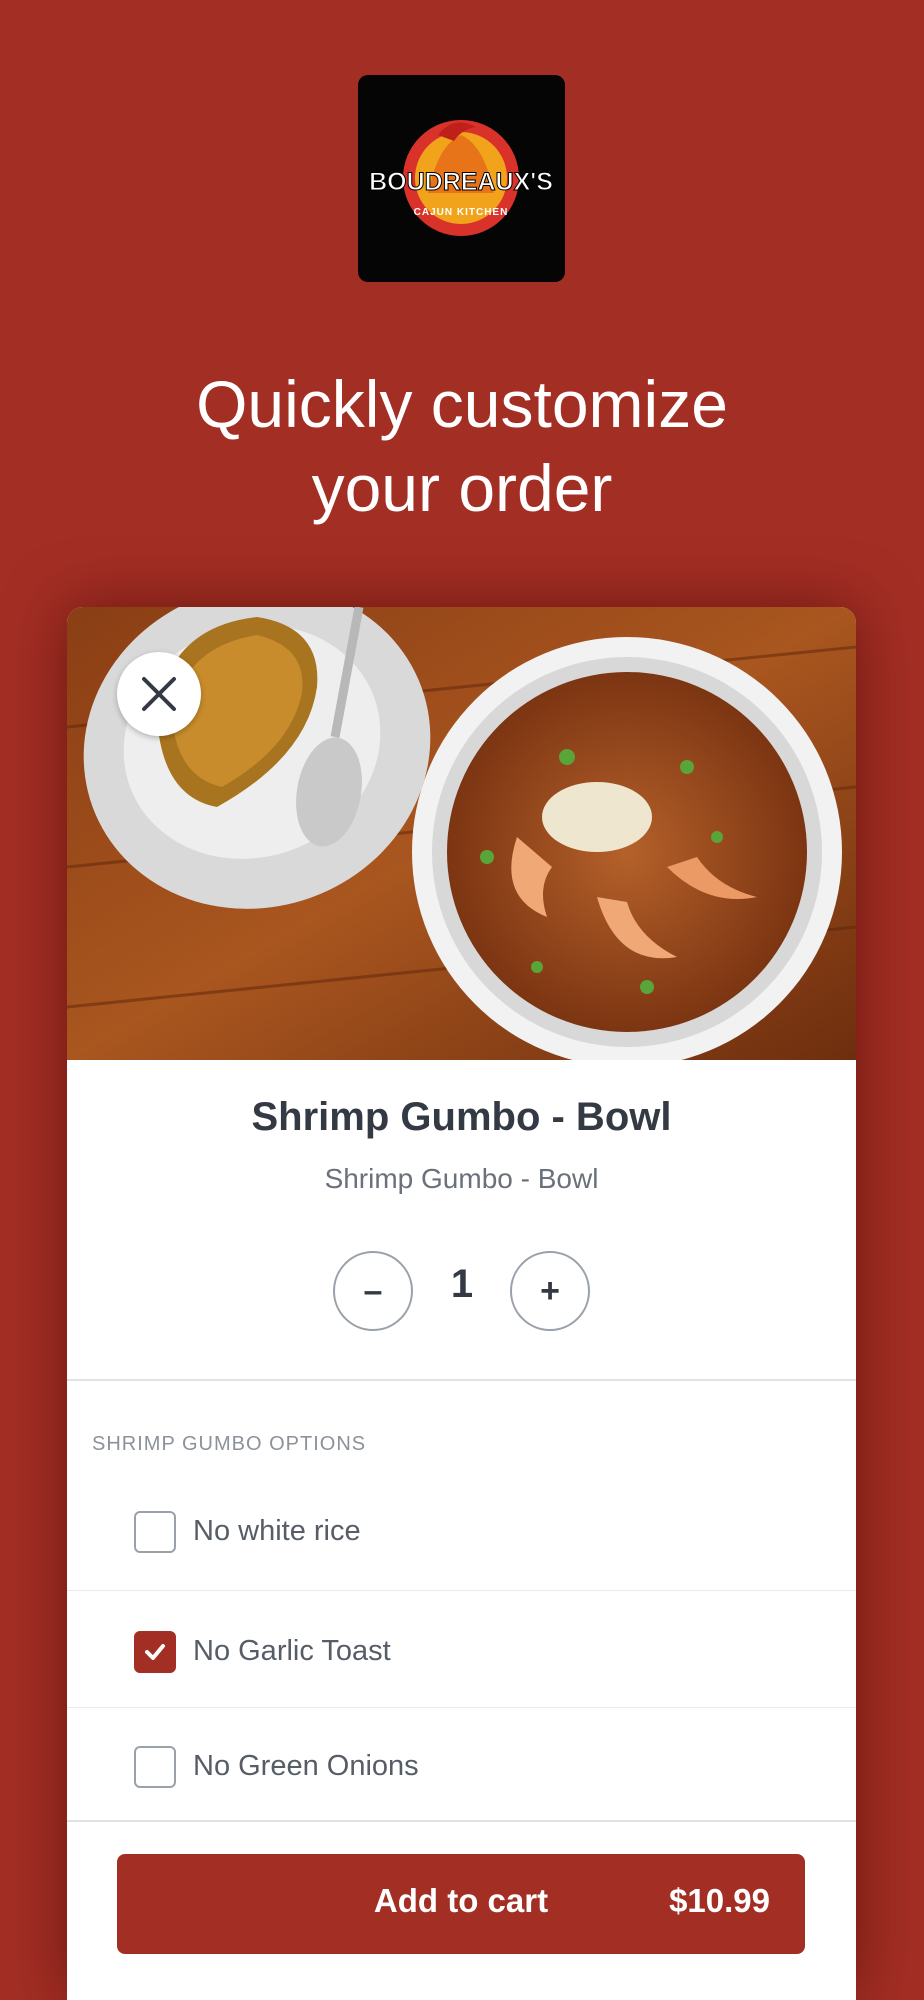  What do you see at coordinates (550, 1291) in the screenshot?
I see `increase-quantity-button: +` at bounding box center [550, 1291].